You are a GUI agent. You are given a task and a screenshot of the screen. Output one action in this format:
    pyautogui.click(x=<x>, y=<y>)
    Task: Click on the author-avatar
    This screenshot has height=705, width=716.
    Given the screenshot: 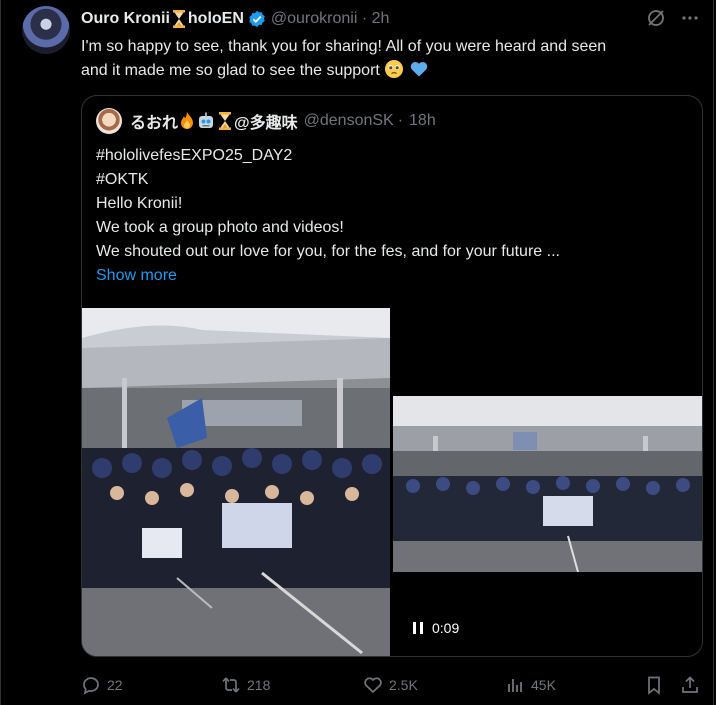 What is the action you would take?
    pyautogui.click(x=46, y=30)
    